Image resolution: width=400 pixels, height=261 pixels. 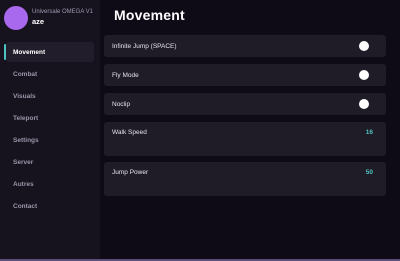 What do you see at coordinates (50, 118) in the screenshot?
I see `sidebar-item-teleport: Teleport` at bounding box center [50, 118].